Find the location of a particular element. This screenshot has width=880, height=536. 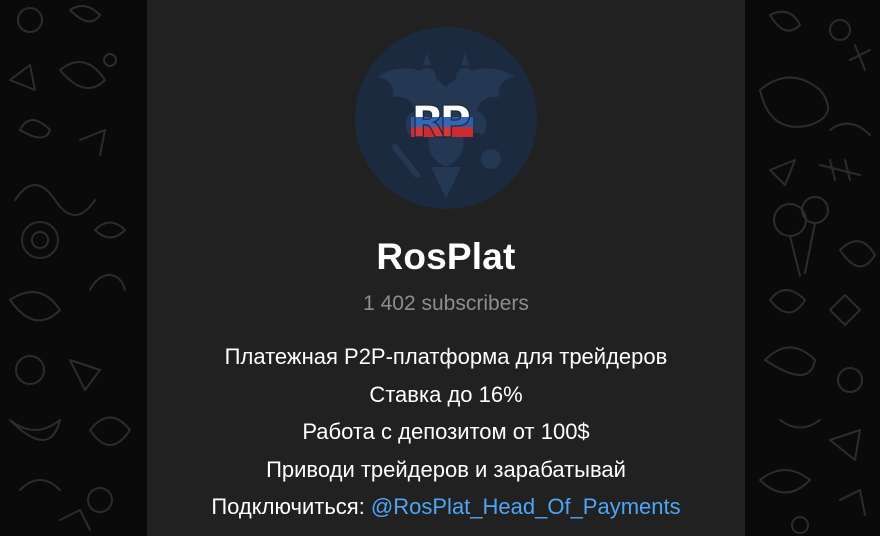

description-line: Ставка до 16% is located at coordinates (446, 394).